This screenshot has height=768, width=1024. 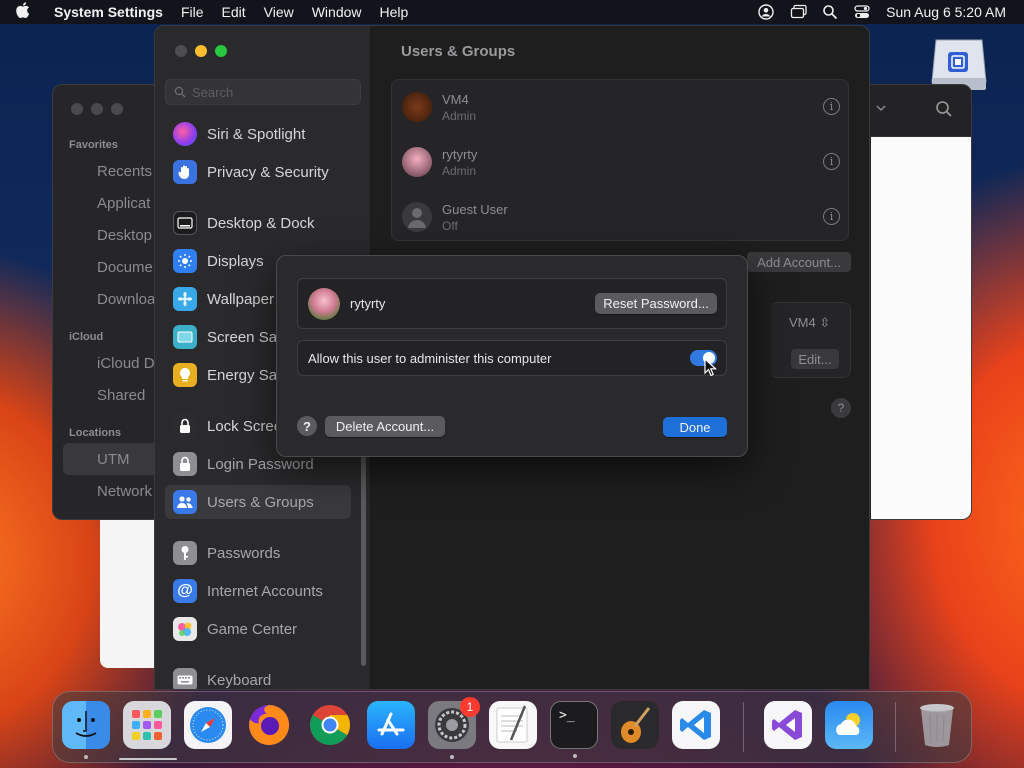 I want to click on sidebar-item-desktop-dock: Desktop & Dock, so click(x=258, y=223).